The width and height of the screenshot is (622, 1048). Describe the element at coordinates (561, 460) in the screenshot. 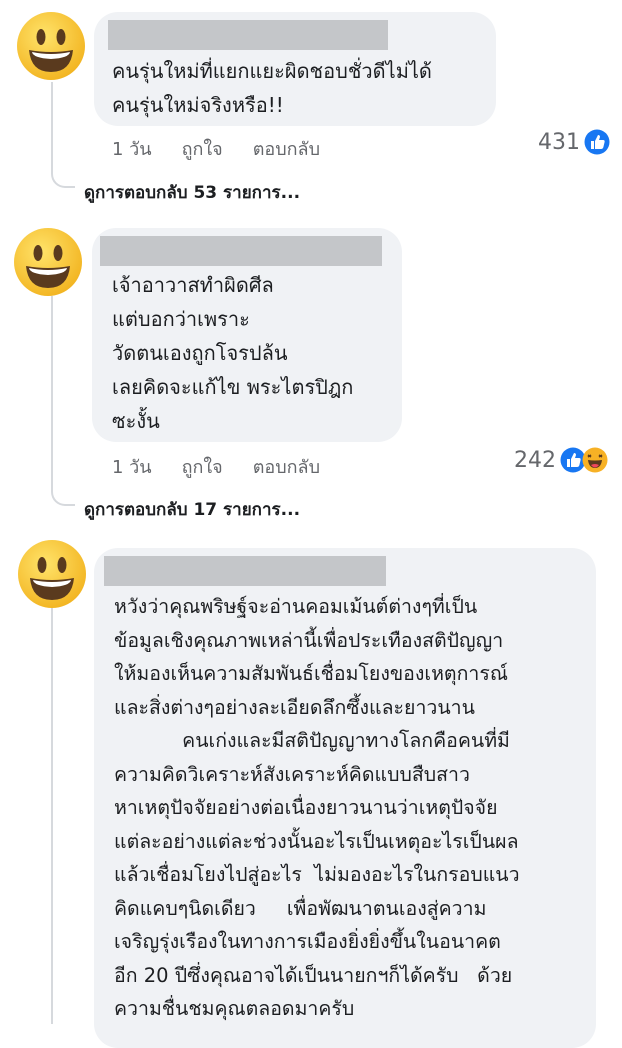

I see `reaction-summary: 242` at that location.